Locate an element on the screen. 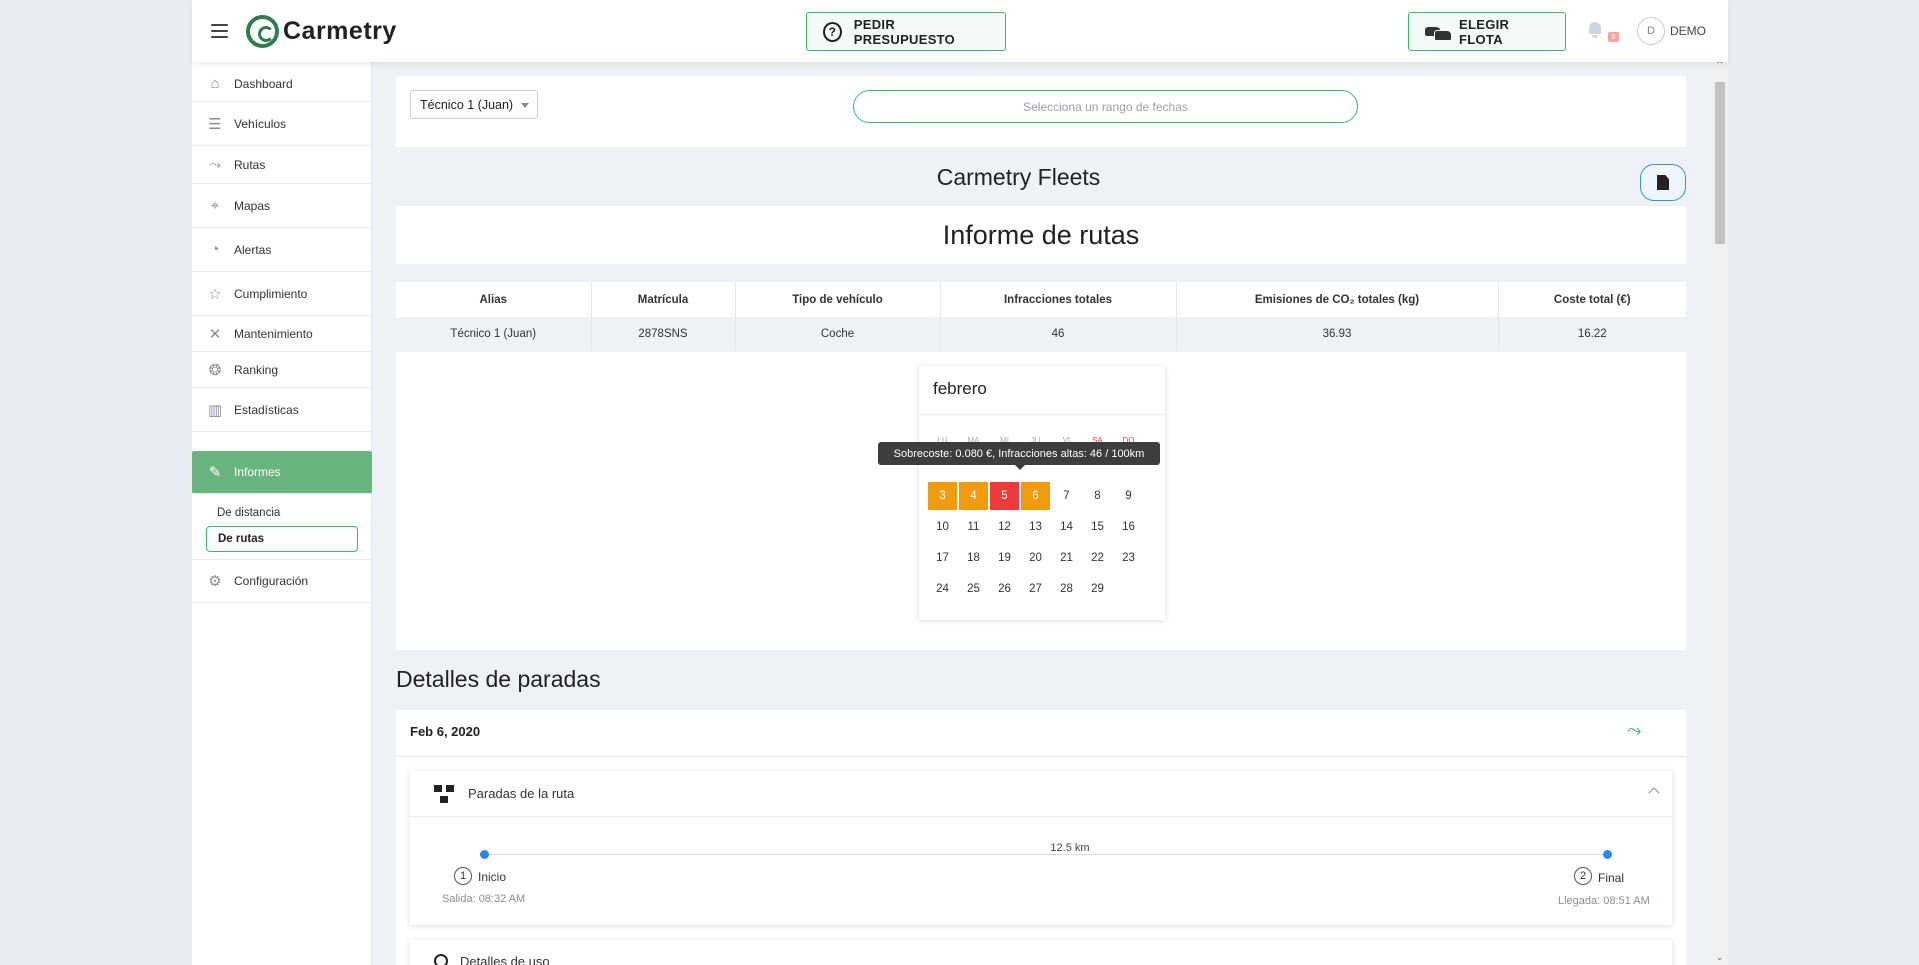  calendar-divider is located at coordinates (1042, 414).